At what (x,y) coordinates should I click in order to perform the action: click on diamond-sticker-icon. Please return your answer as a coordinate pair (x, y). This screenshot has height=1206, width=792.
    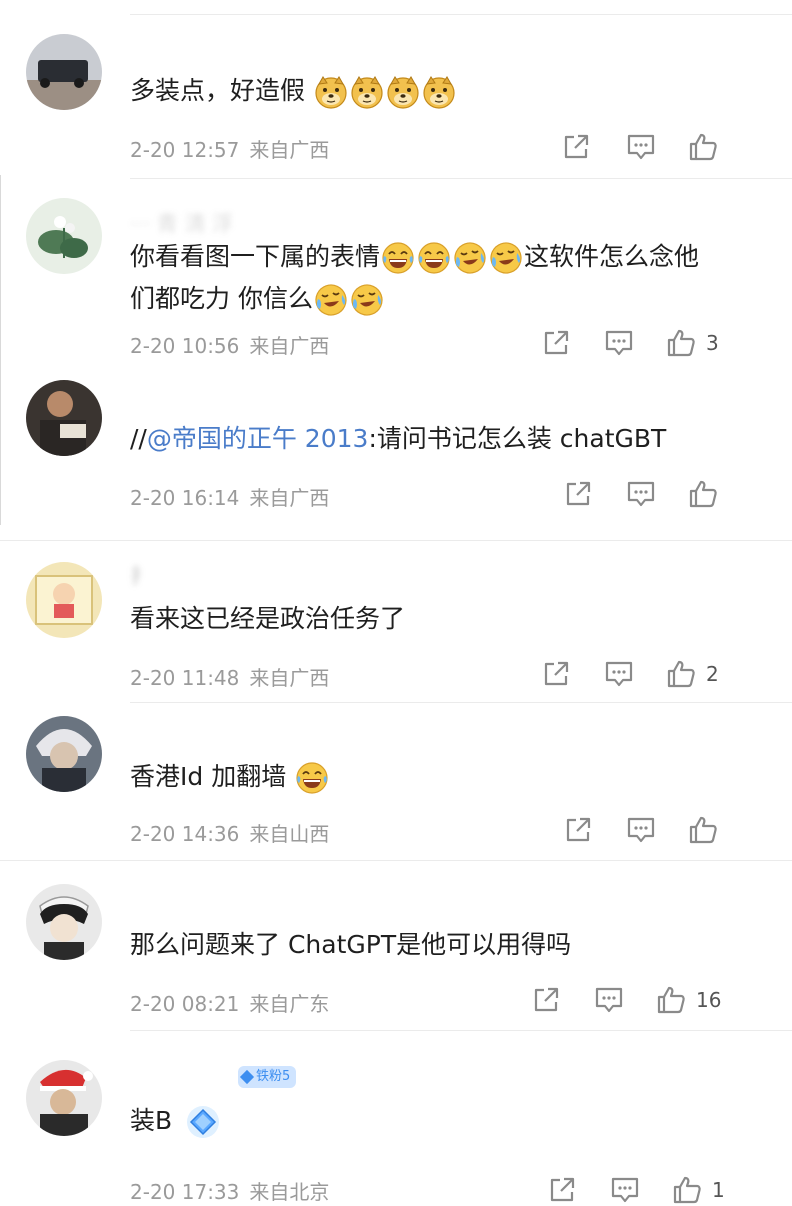
    Looking at the image, I should click on (203, 1122).